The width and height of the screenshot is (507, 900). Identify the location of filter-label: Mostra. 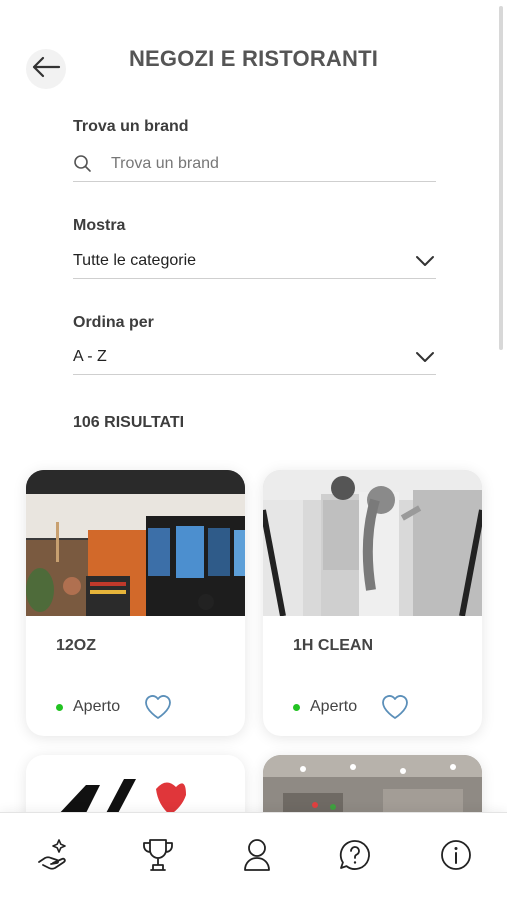
(99, 225).